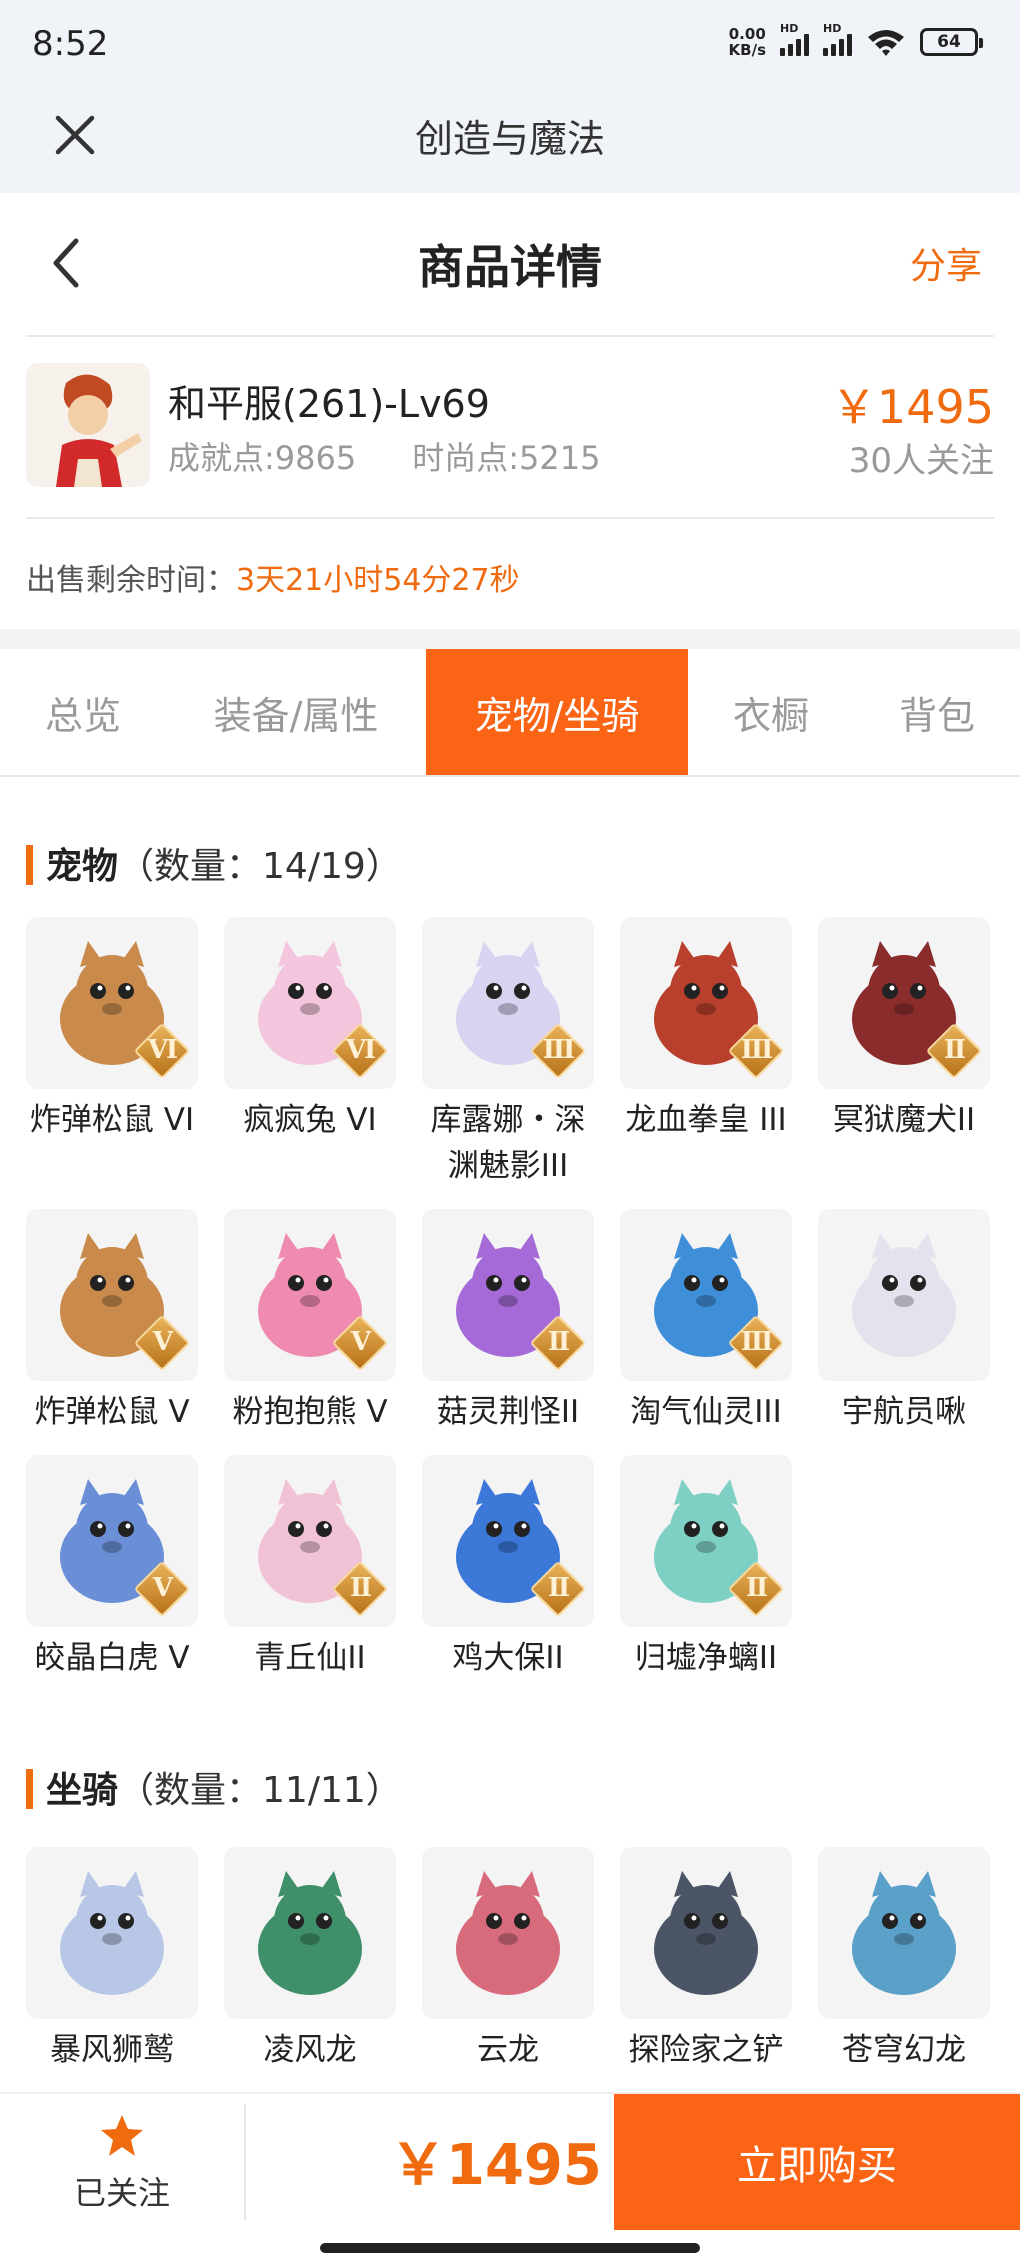 The width and height of the screenshot is (1020, 2267). I want to click on grid-item: II 菇灵荆怪II, so click(508, 1322).